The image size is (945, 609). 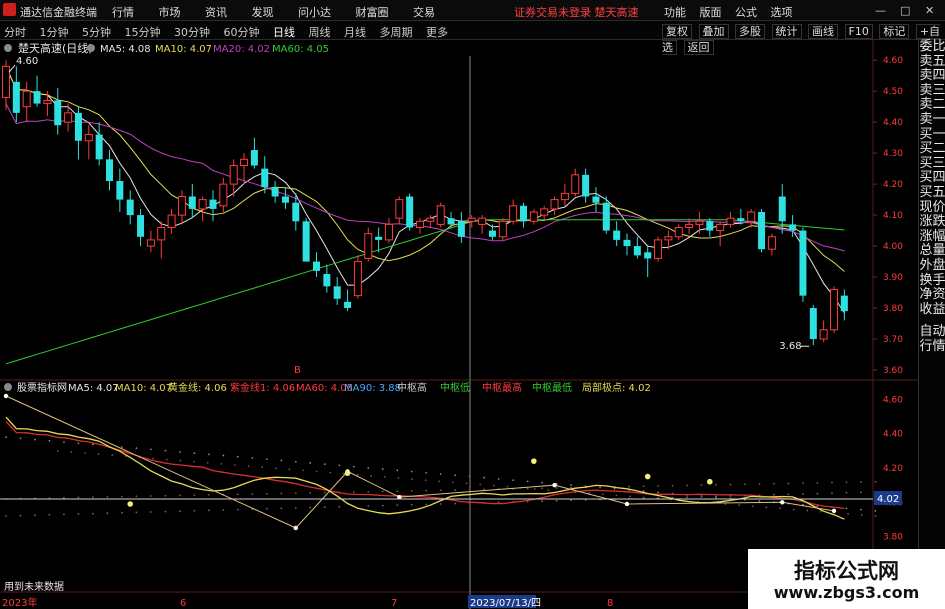 I want to click on sidebar-item-bid2: 买二, so click(x=932, y=149).